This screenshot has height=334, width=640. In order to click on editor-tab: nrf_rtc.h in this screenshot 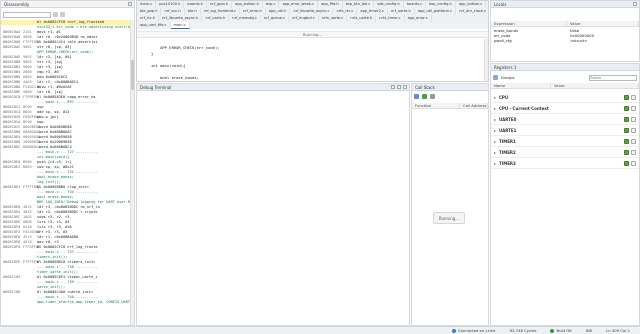, I will do `click(148, 18)`.